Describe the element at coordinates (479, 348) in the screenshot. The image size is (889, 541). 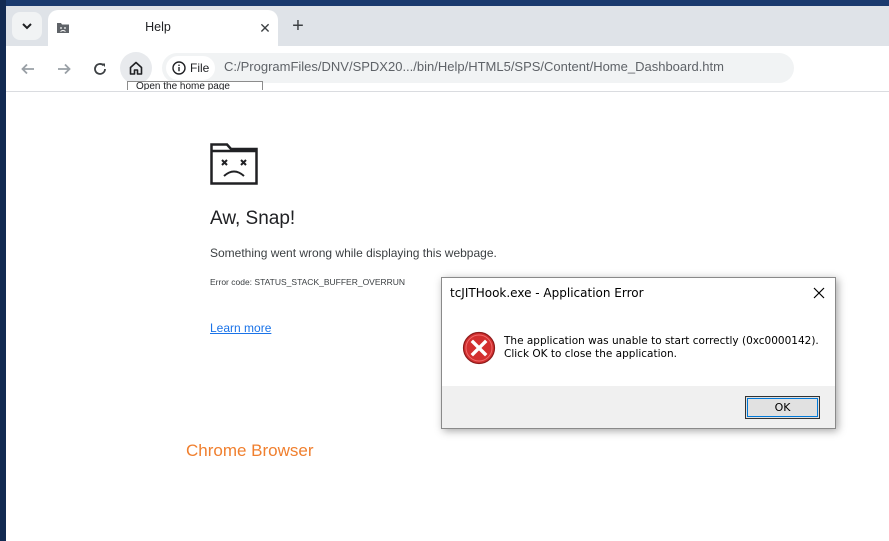
I see `error-x-icon` at that location.